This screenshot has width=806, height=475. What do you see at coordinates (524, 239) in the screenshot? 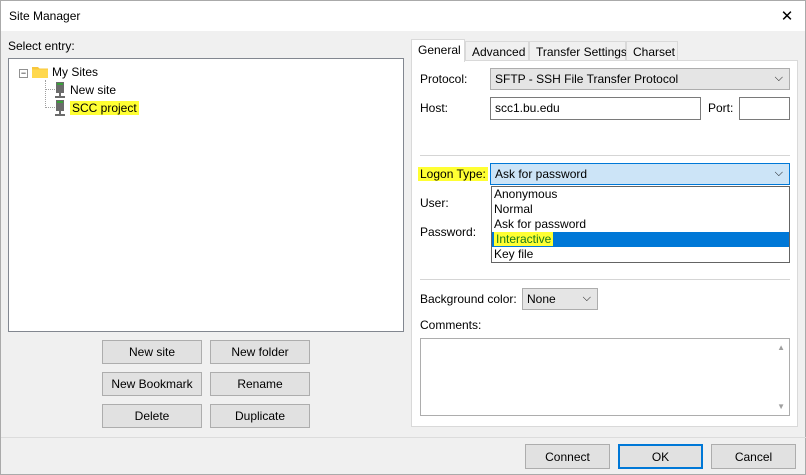
I see `logon-option-interactive-label: Interactive` at bounding box center [524, 239].